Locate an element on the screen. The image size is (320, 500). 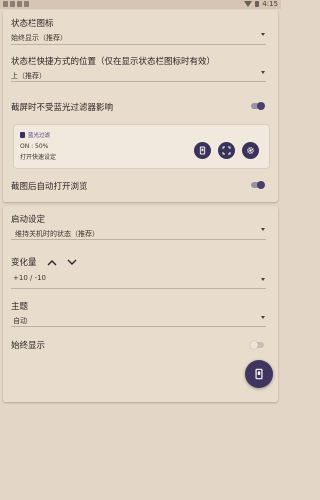
widget-app-name: 蓝光过滤 is located at coordinates (39, 136).